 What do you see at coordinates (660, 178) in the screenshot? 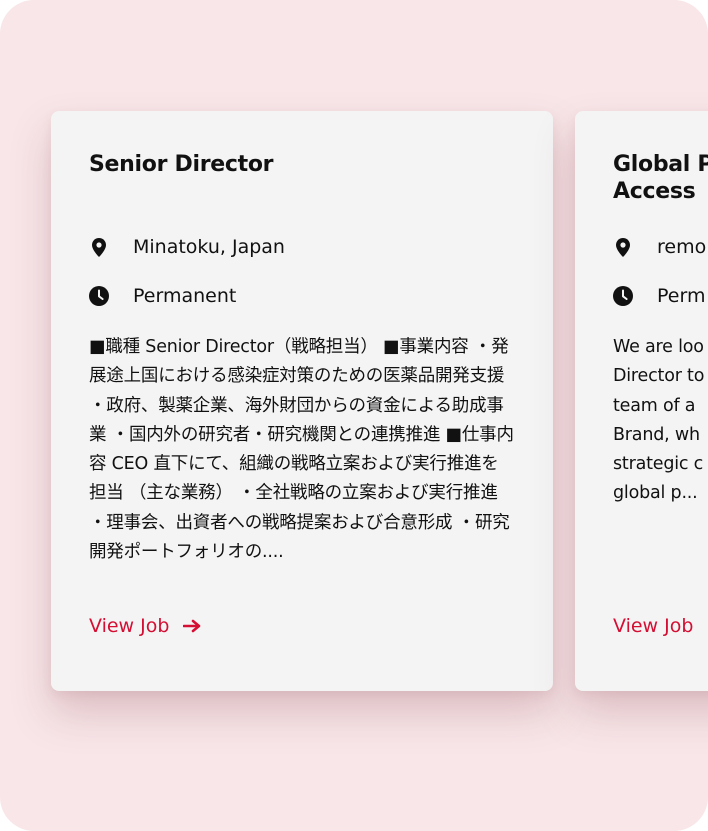
I see `job-title: Global P Access` at bounding box center [660, 178].